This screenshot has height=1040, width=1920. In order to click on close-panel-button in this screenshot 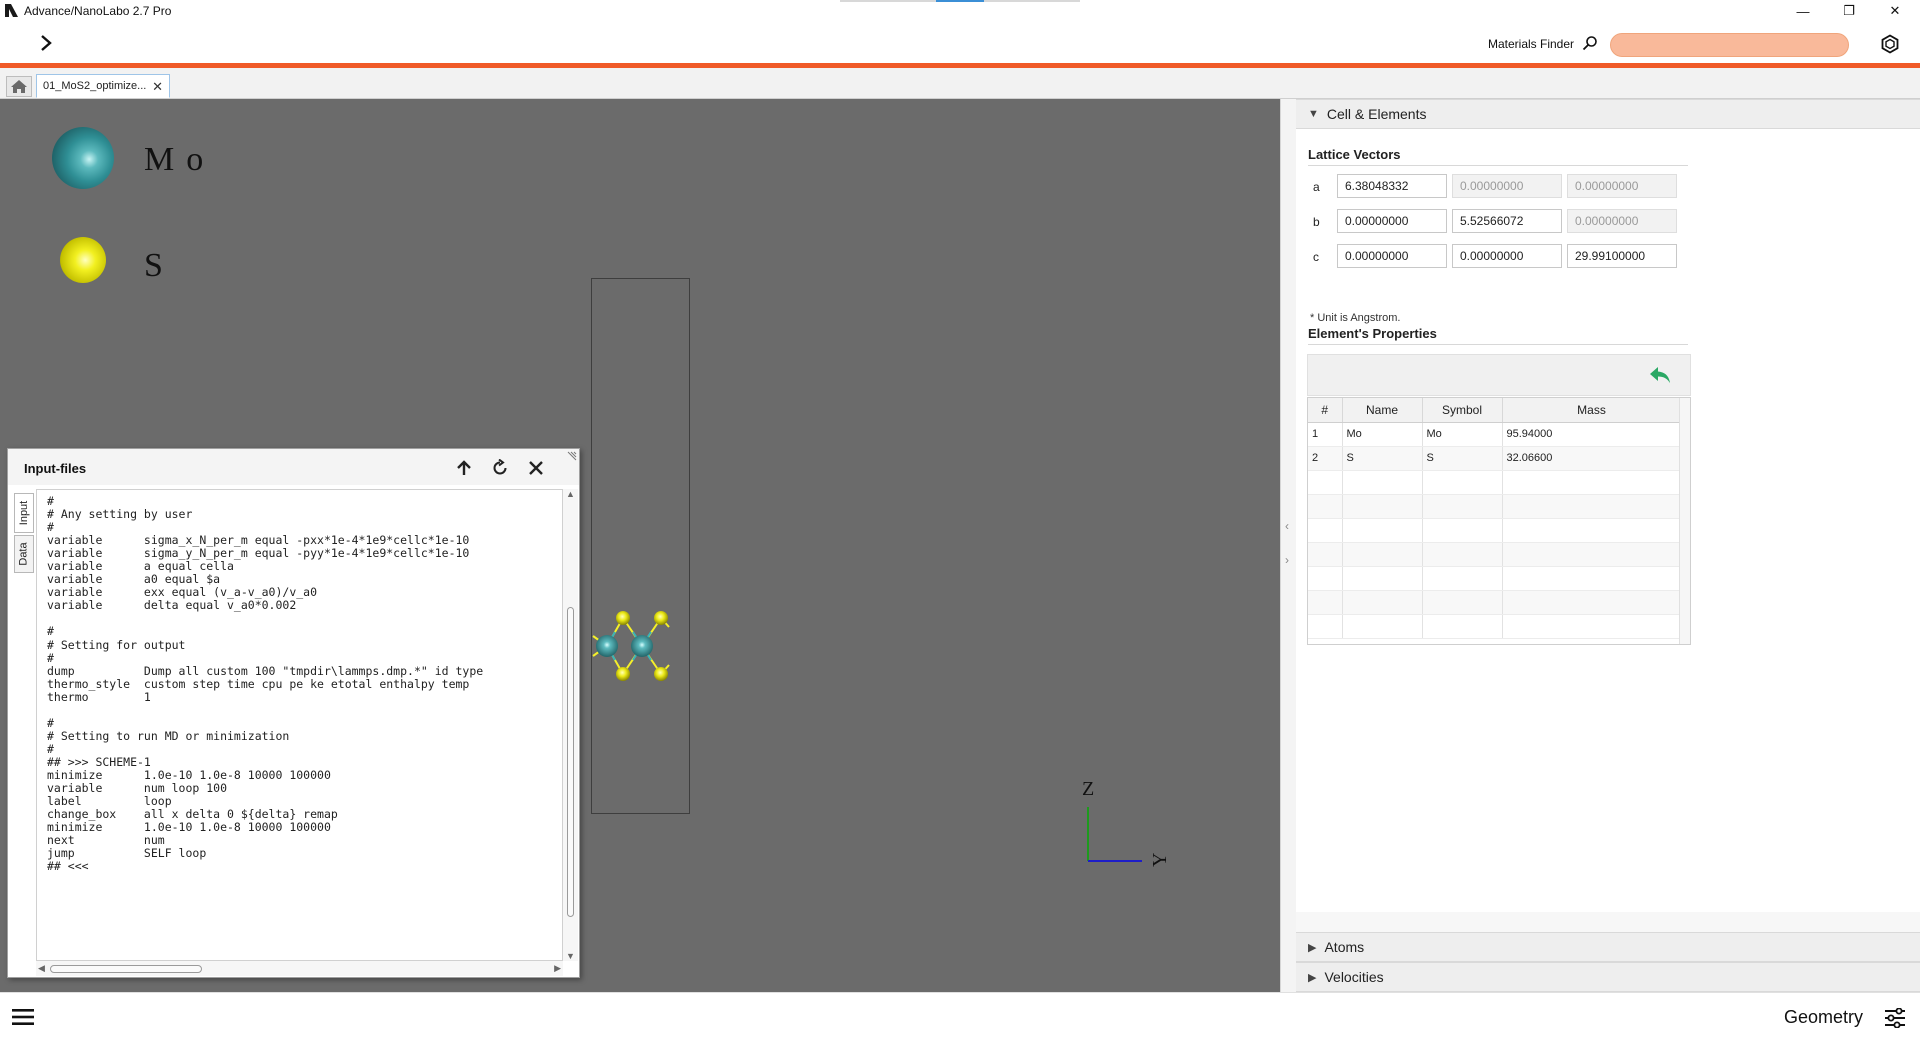, I will do `click(536, 468)`.